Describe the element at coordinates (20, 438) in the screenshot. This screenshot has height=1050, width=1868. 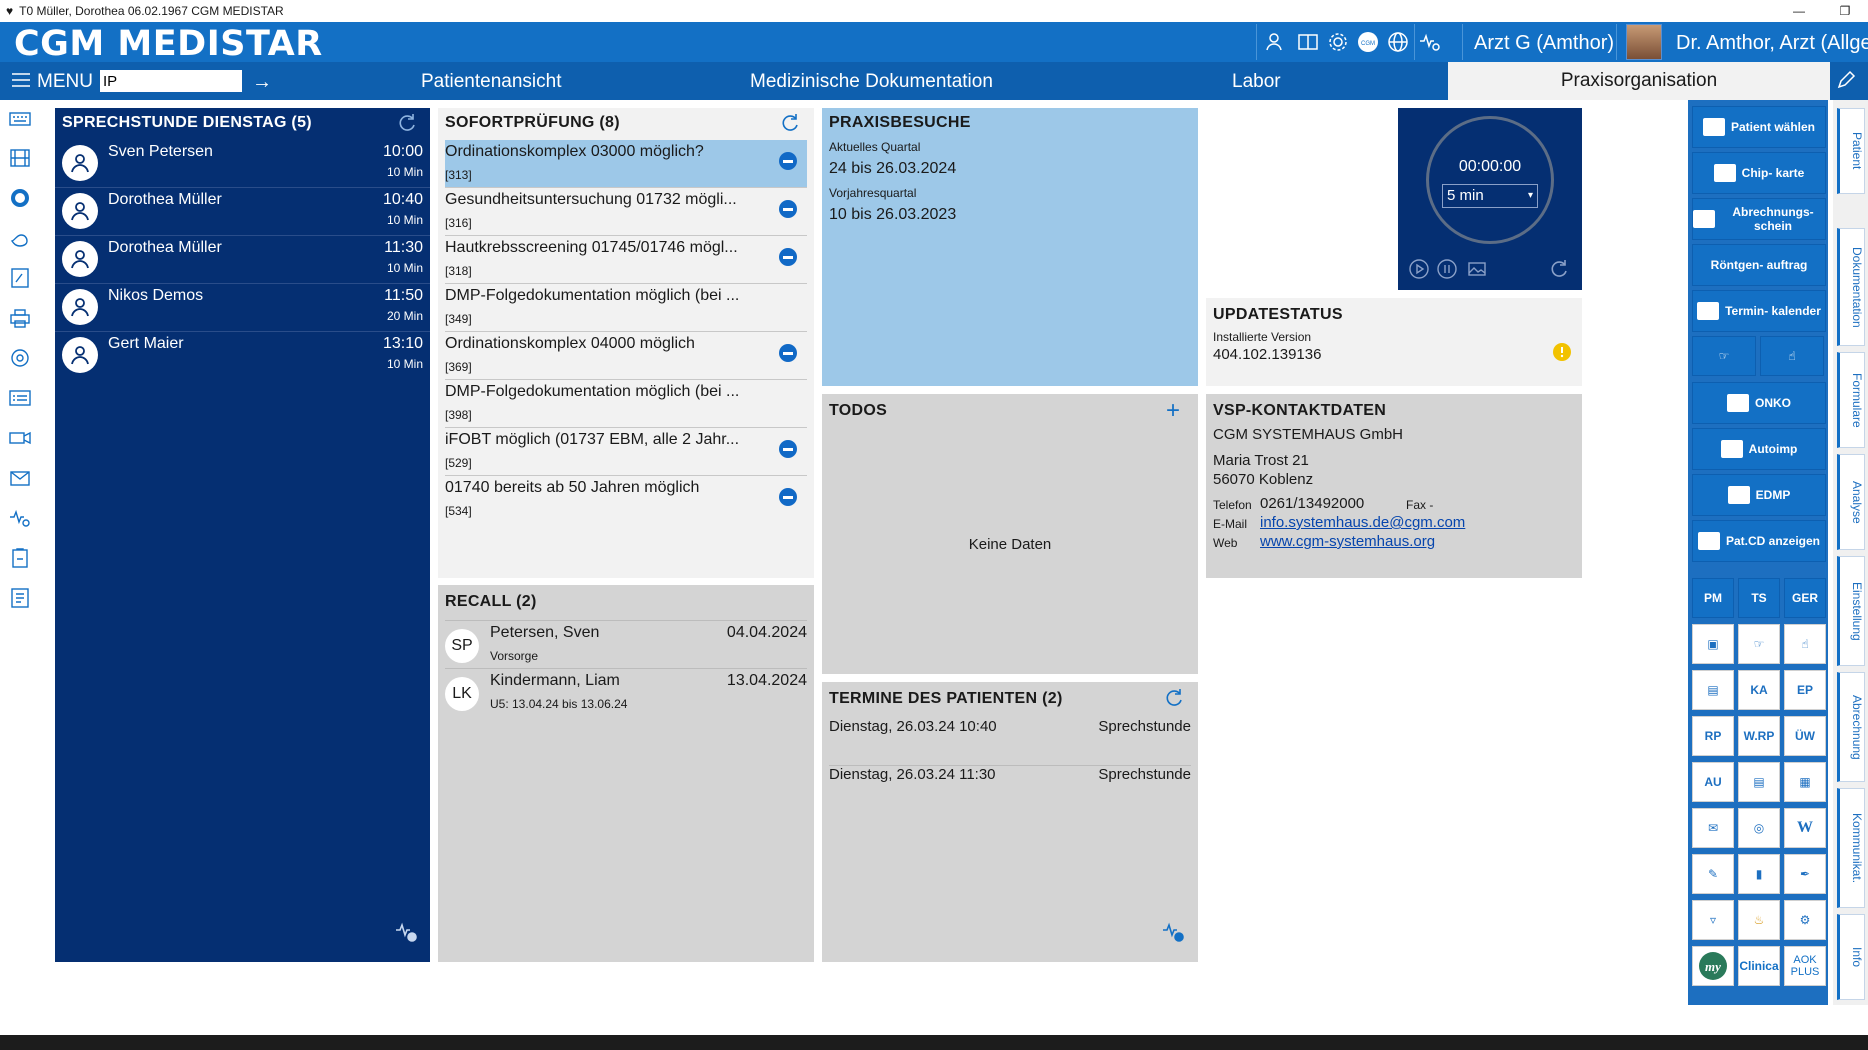
I see `video-icon` at that location.